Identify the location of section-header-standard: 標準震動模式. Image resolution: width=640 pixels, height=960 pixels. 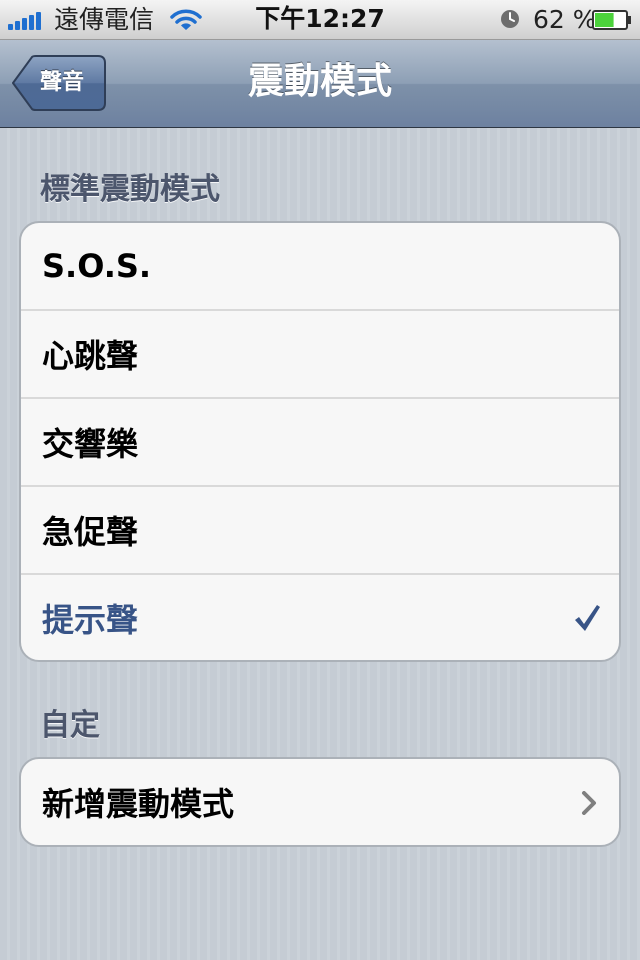
(130, 189).